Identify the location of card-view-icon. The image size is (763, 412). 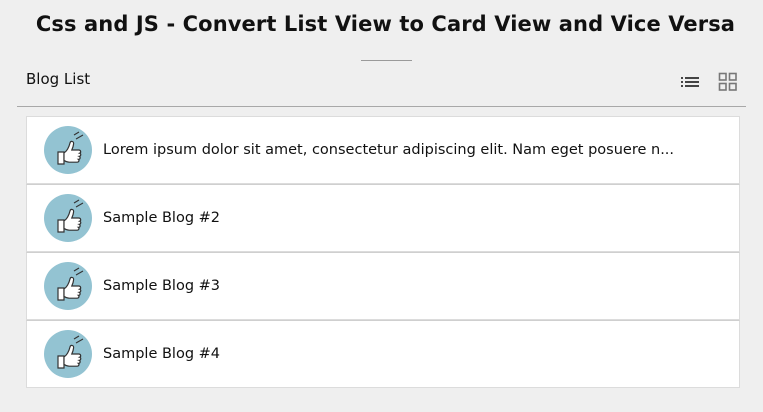
(727, 81).